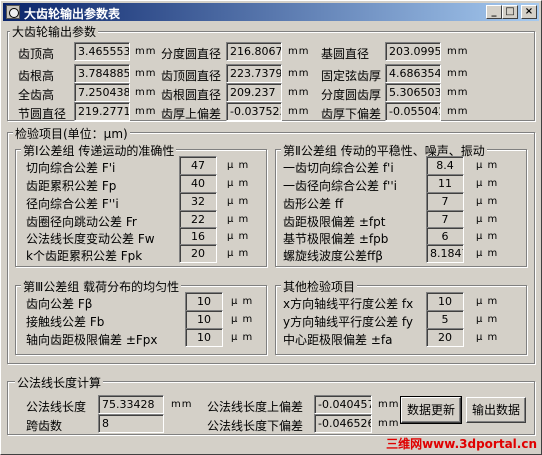 Image resolution: width=542 pixels, height=455 pixels. Describe the element at coordinates (458, 51) in the screenshot. I see `base-diameter-unit: mm` at that location.